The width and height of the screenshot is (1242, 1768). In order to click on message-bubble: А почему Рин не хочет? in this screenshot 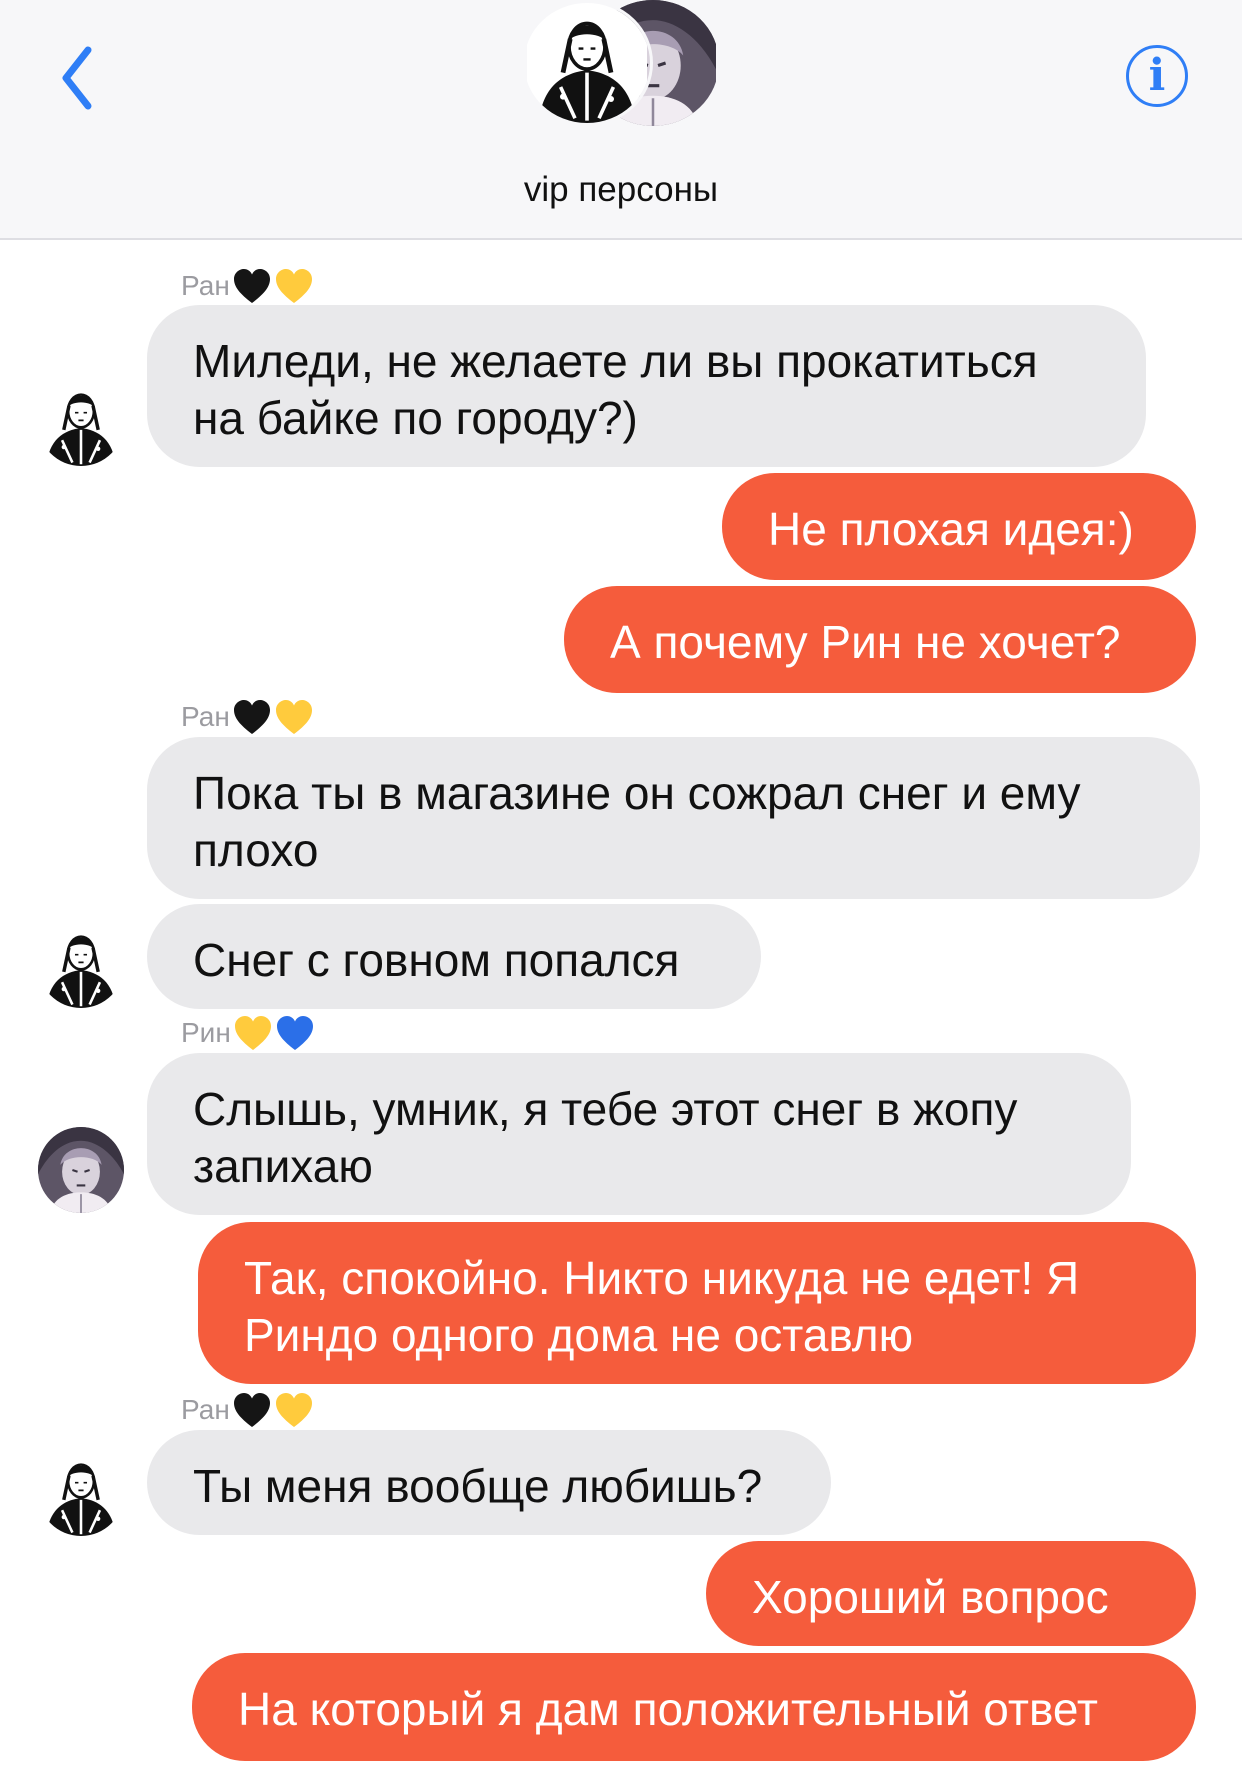, I will do `click(880, 639)`.